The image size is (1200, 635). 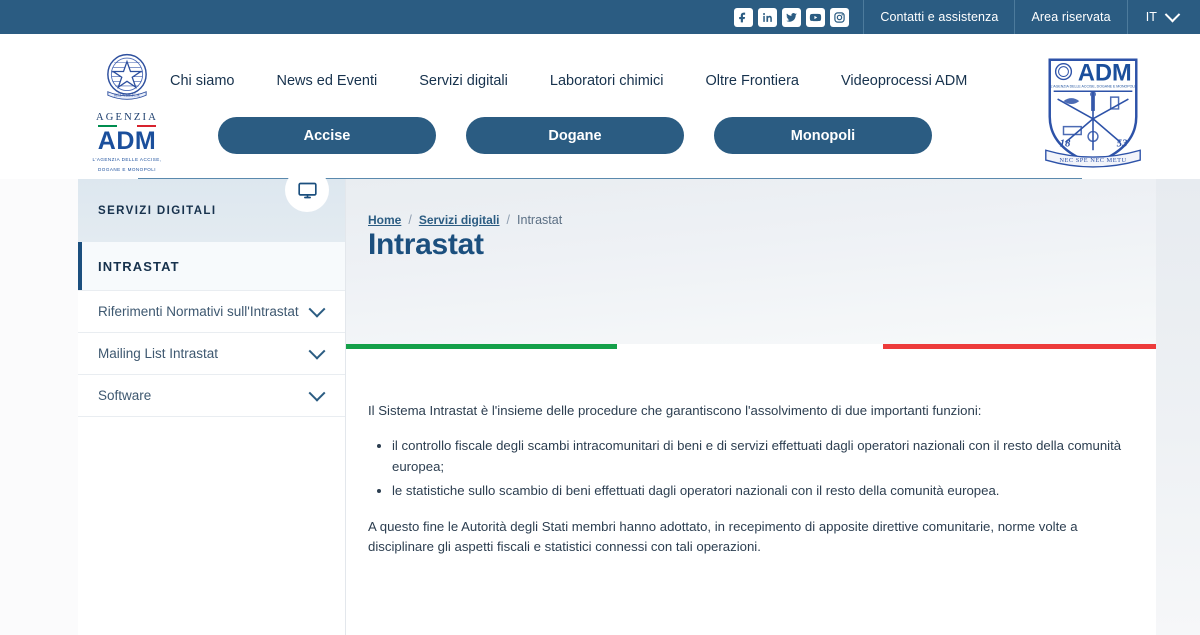 What do you see at coordinates (768, 17) in the screenshot?
I see `linkedin-icon` at bounding box center [768, 17].